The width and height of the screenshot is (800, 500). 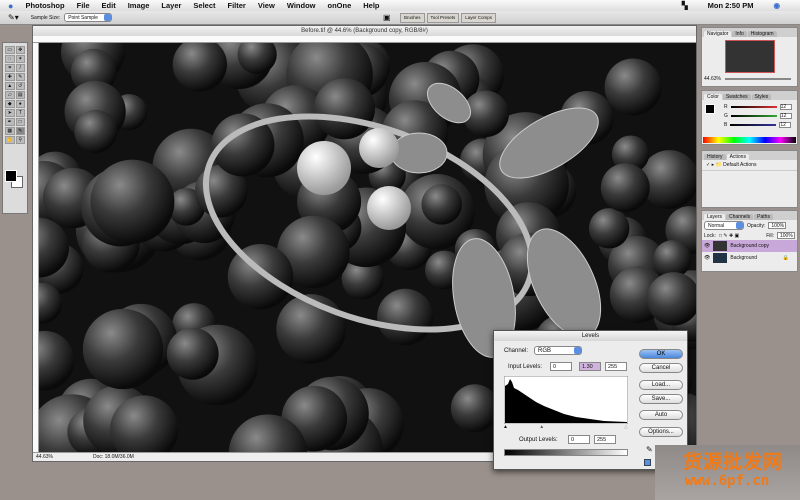 I want to click on brush-tool-icon: ✎, so click(x=20, y=77).